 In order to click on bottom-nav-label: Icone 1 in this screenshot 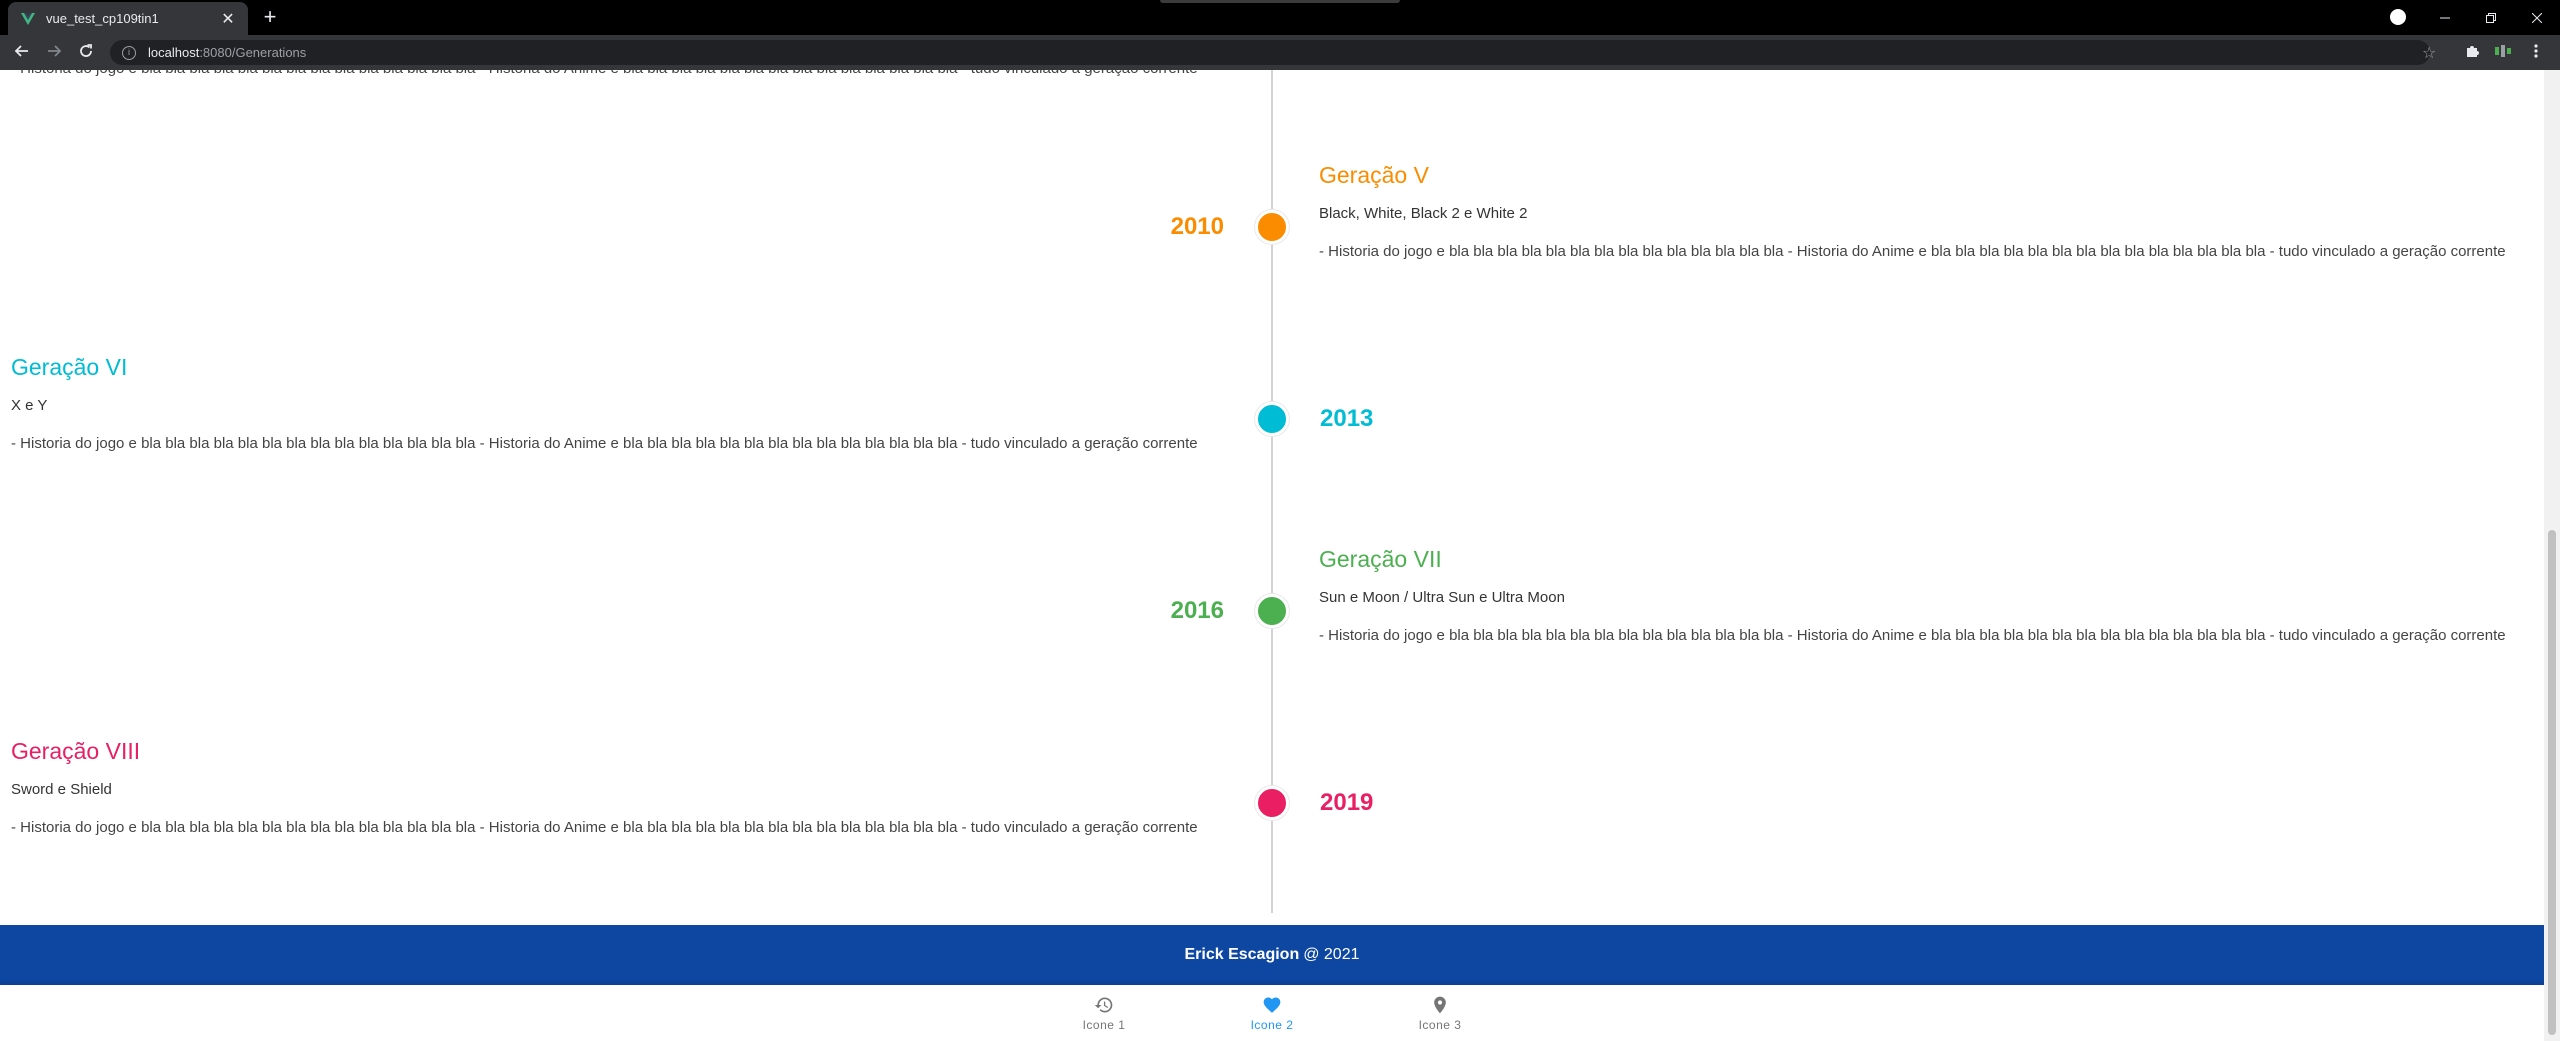, I will do `click(1104, 1024)`.